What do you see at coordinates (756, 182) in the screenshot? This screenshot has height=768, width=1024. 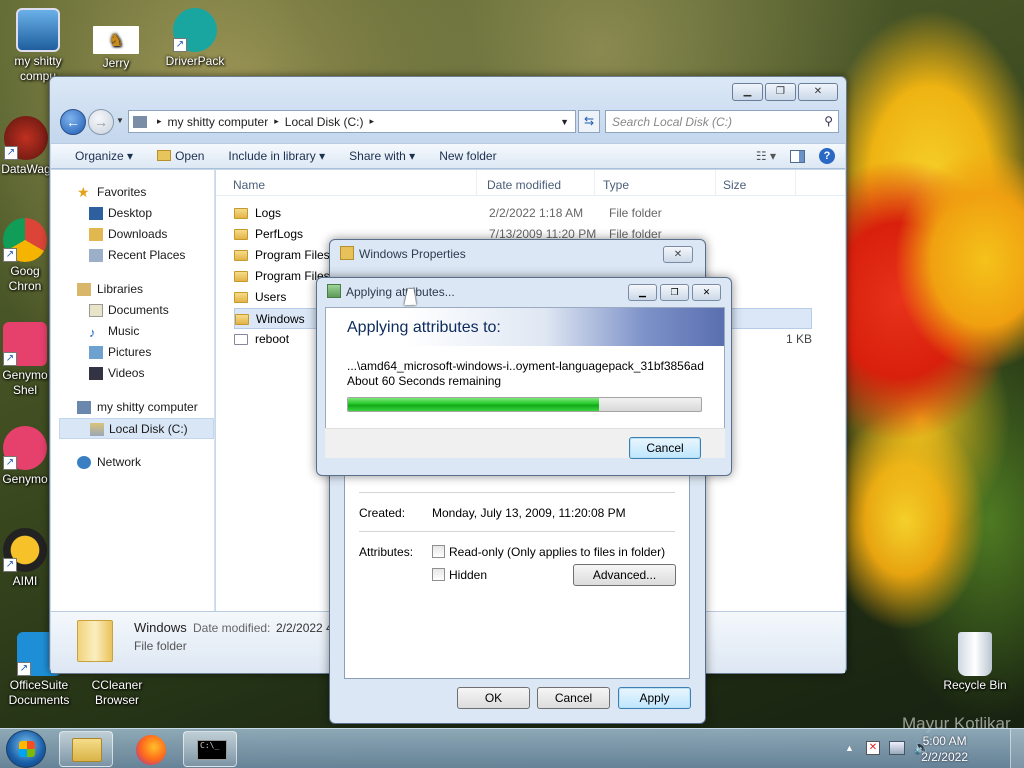 I see `column-size: Size` at bounding box center [756, 182].